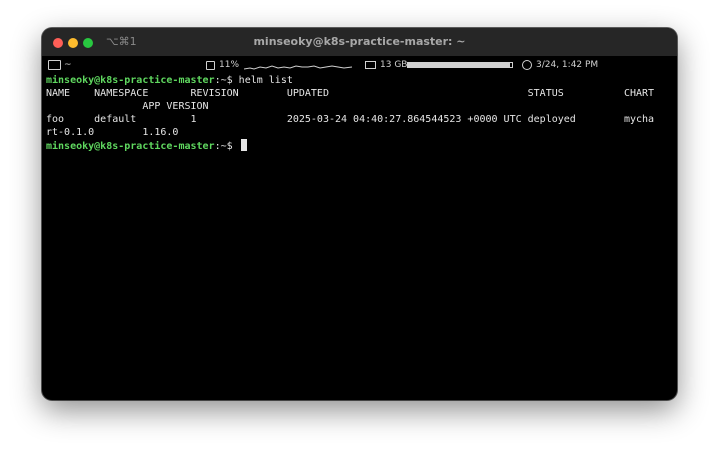 The width and height of the screenshot is (720, 457). What do you see at coordinates (54, 65) in the screenshot?
I see `folder-icon` at bounding box center [54, 65].